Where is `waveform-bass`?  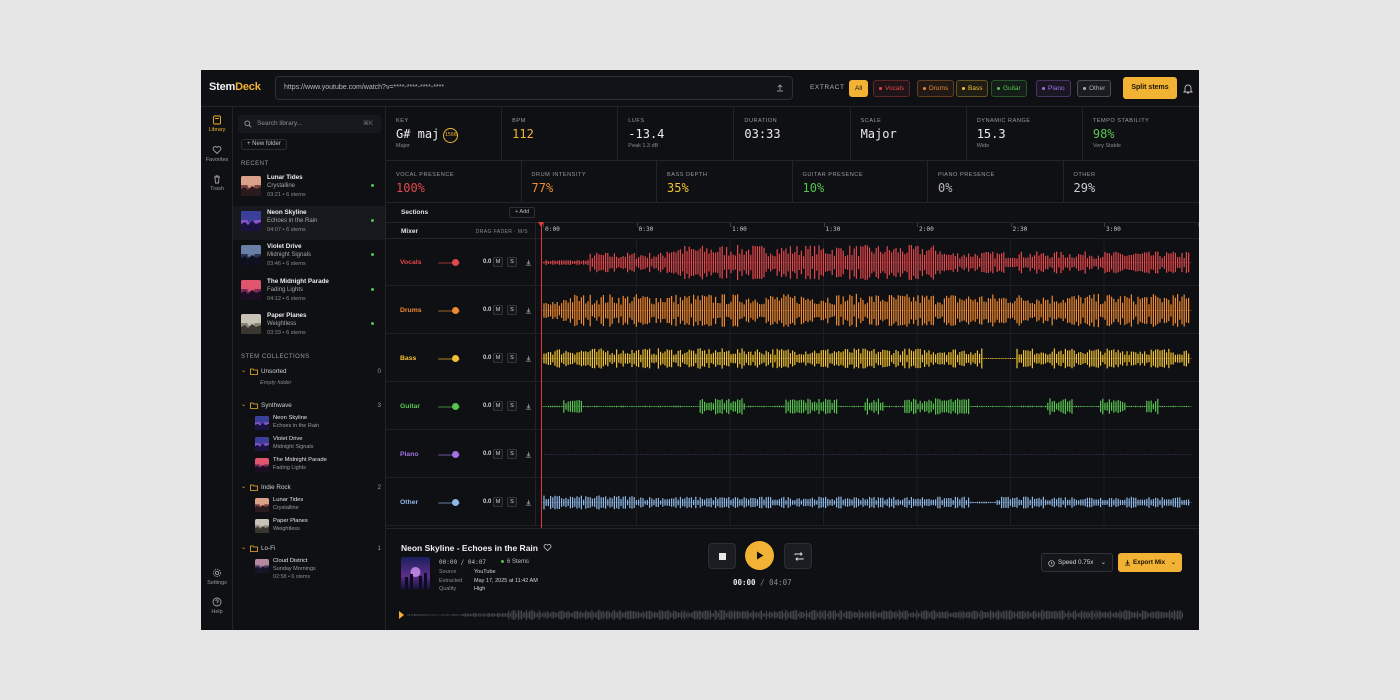 waveform-bass is located at coordinates (864, 358).